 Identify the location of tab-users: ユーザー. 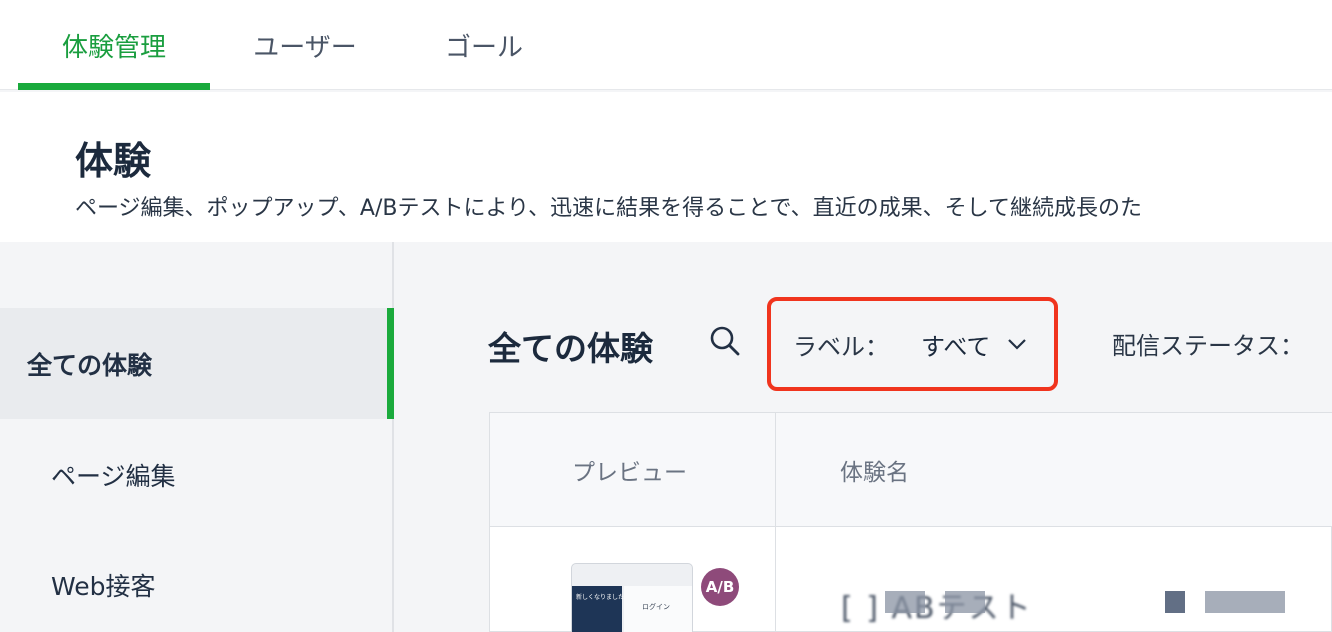
(305, 45).